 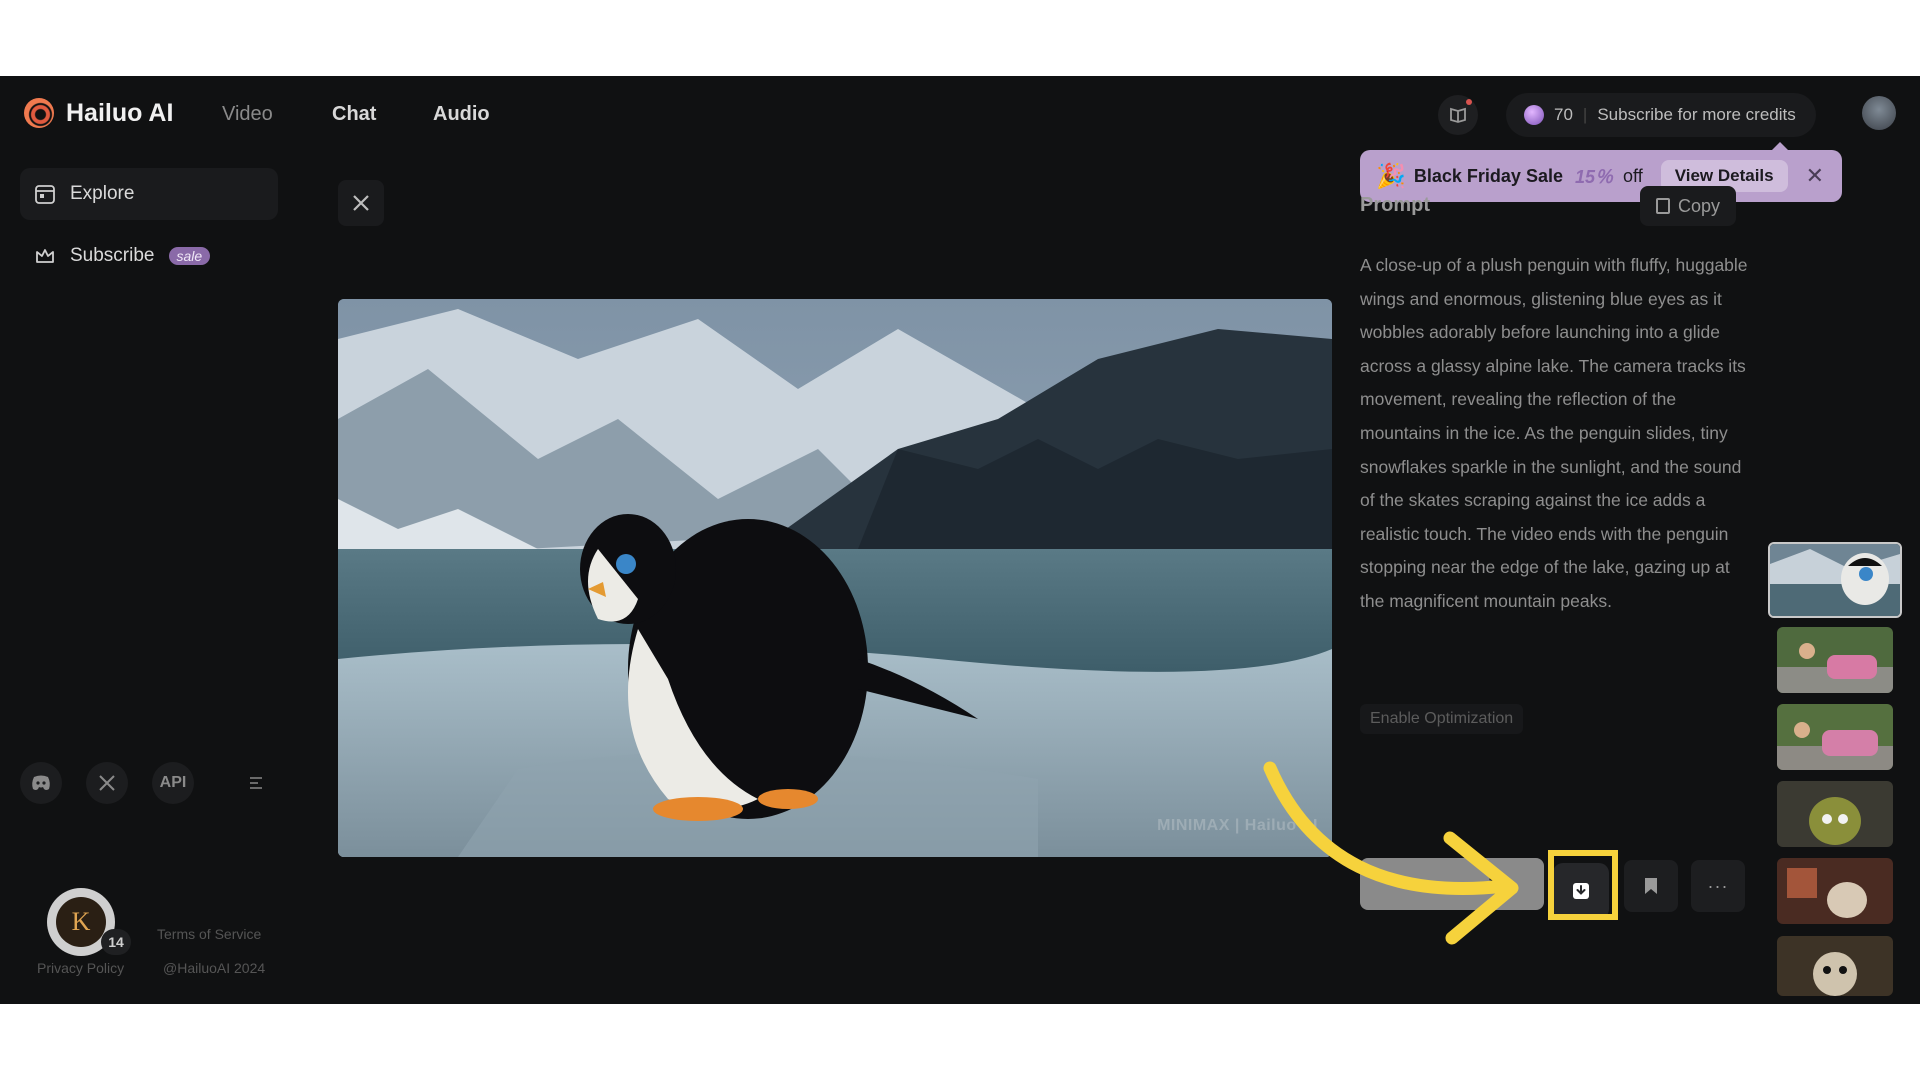 I want to click on privacy-link: Privacy Policy, so click(x=80, y=968).